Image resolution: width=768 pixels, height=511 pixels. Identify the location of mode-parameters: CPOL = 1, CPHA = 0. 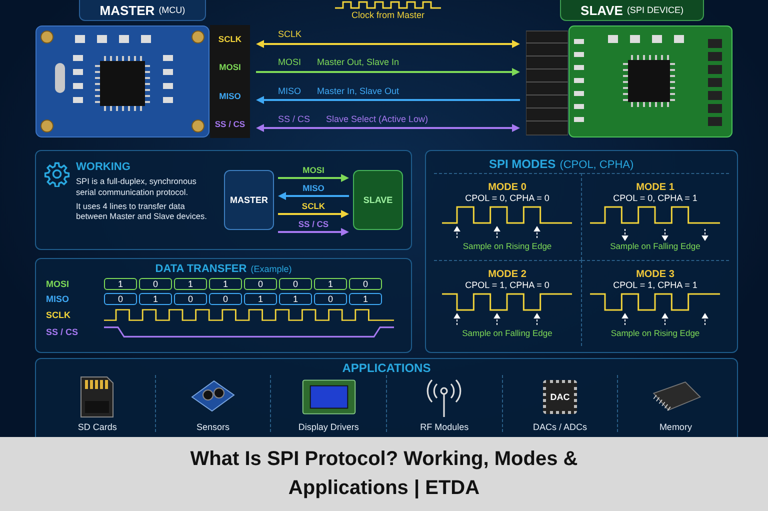
(507, 285).